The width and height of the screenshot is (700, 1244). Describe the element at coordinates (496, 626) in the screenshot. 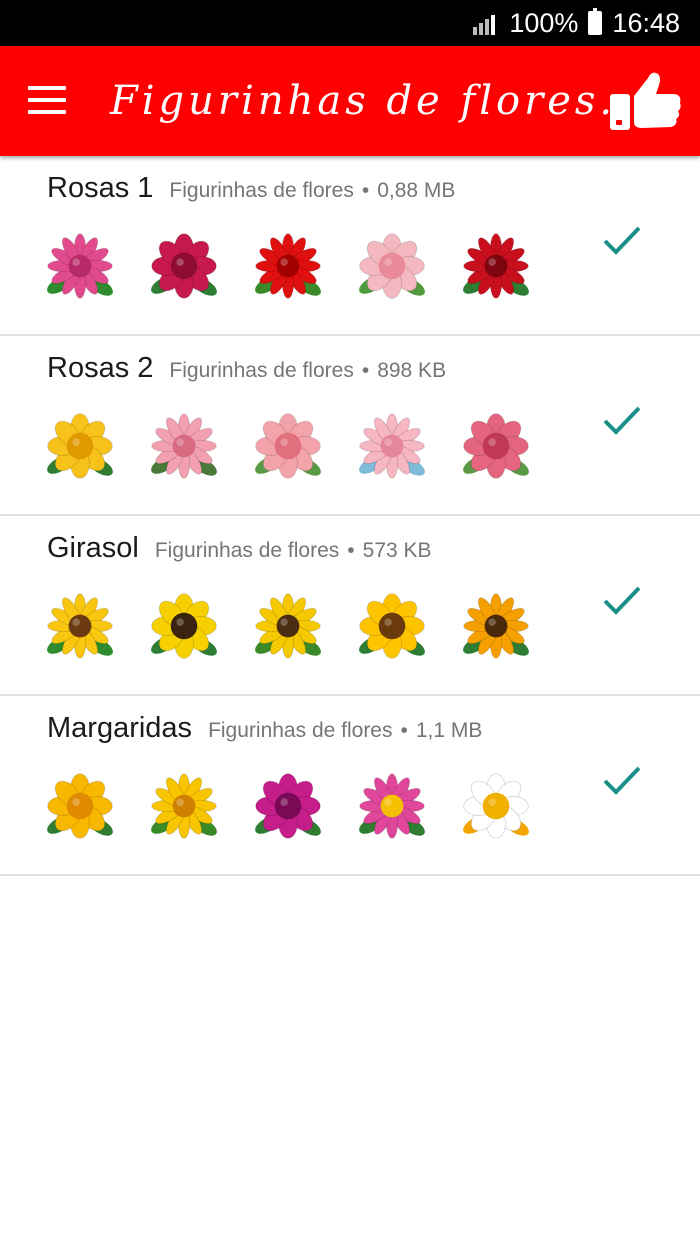

I see `orange-sunflower-icon` at that location.